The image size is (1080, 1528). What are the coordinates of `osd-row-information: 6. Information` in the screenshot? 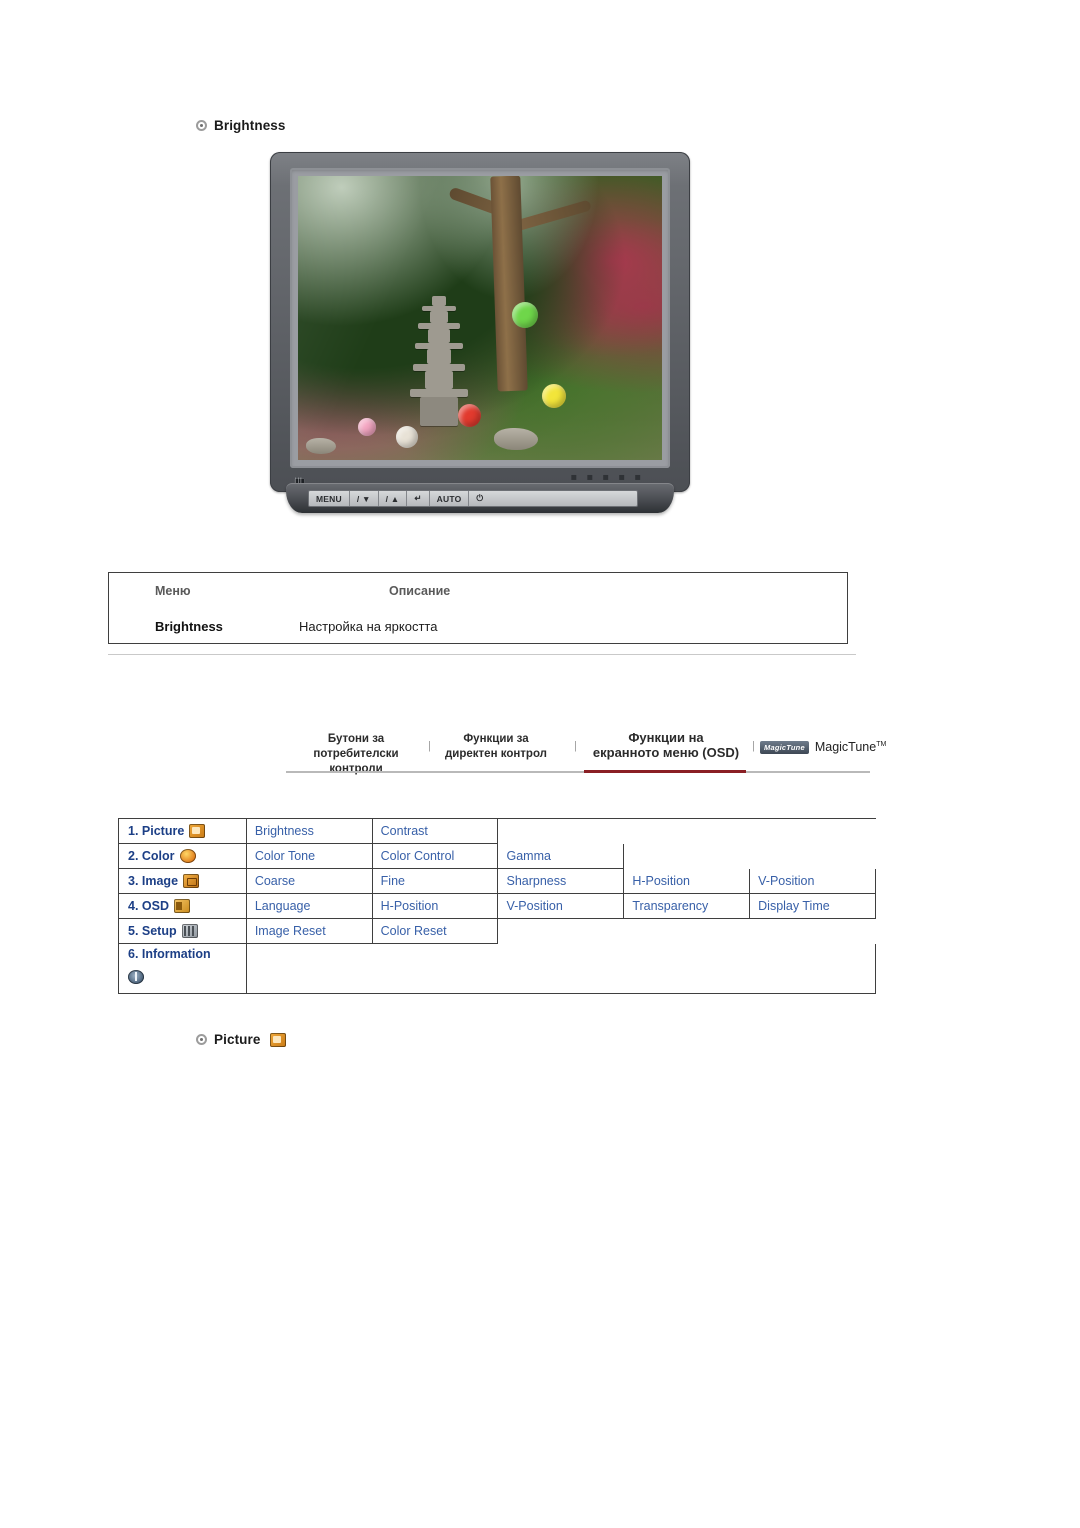 It's located at (497, 969).